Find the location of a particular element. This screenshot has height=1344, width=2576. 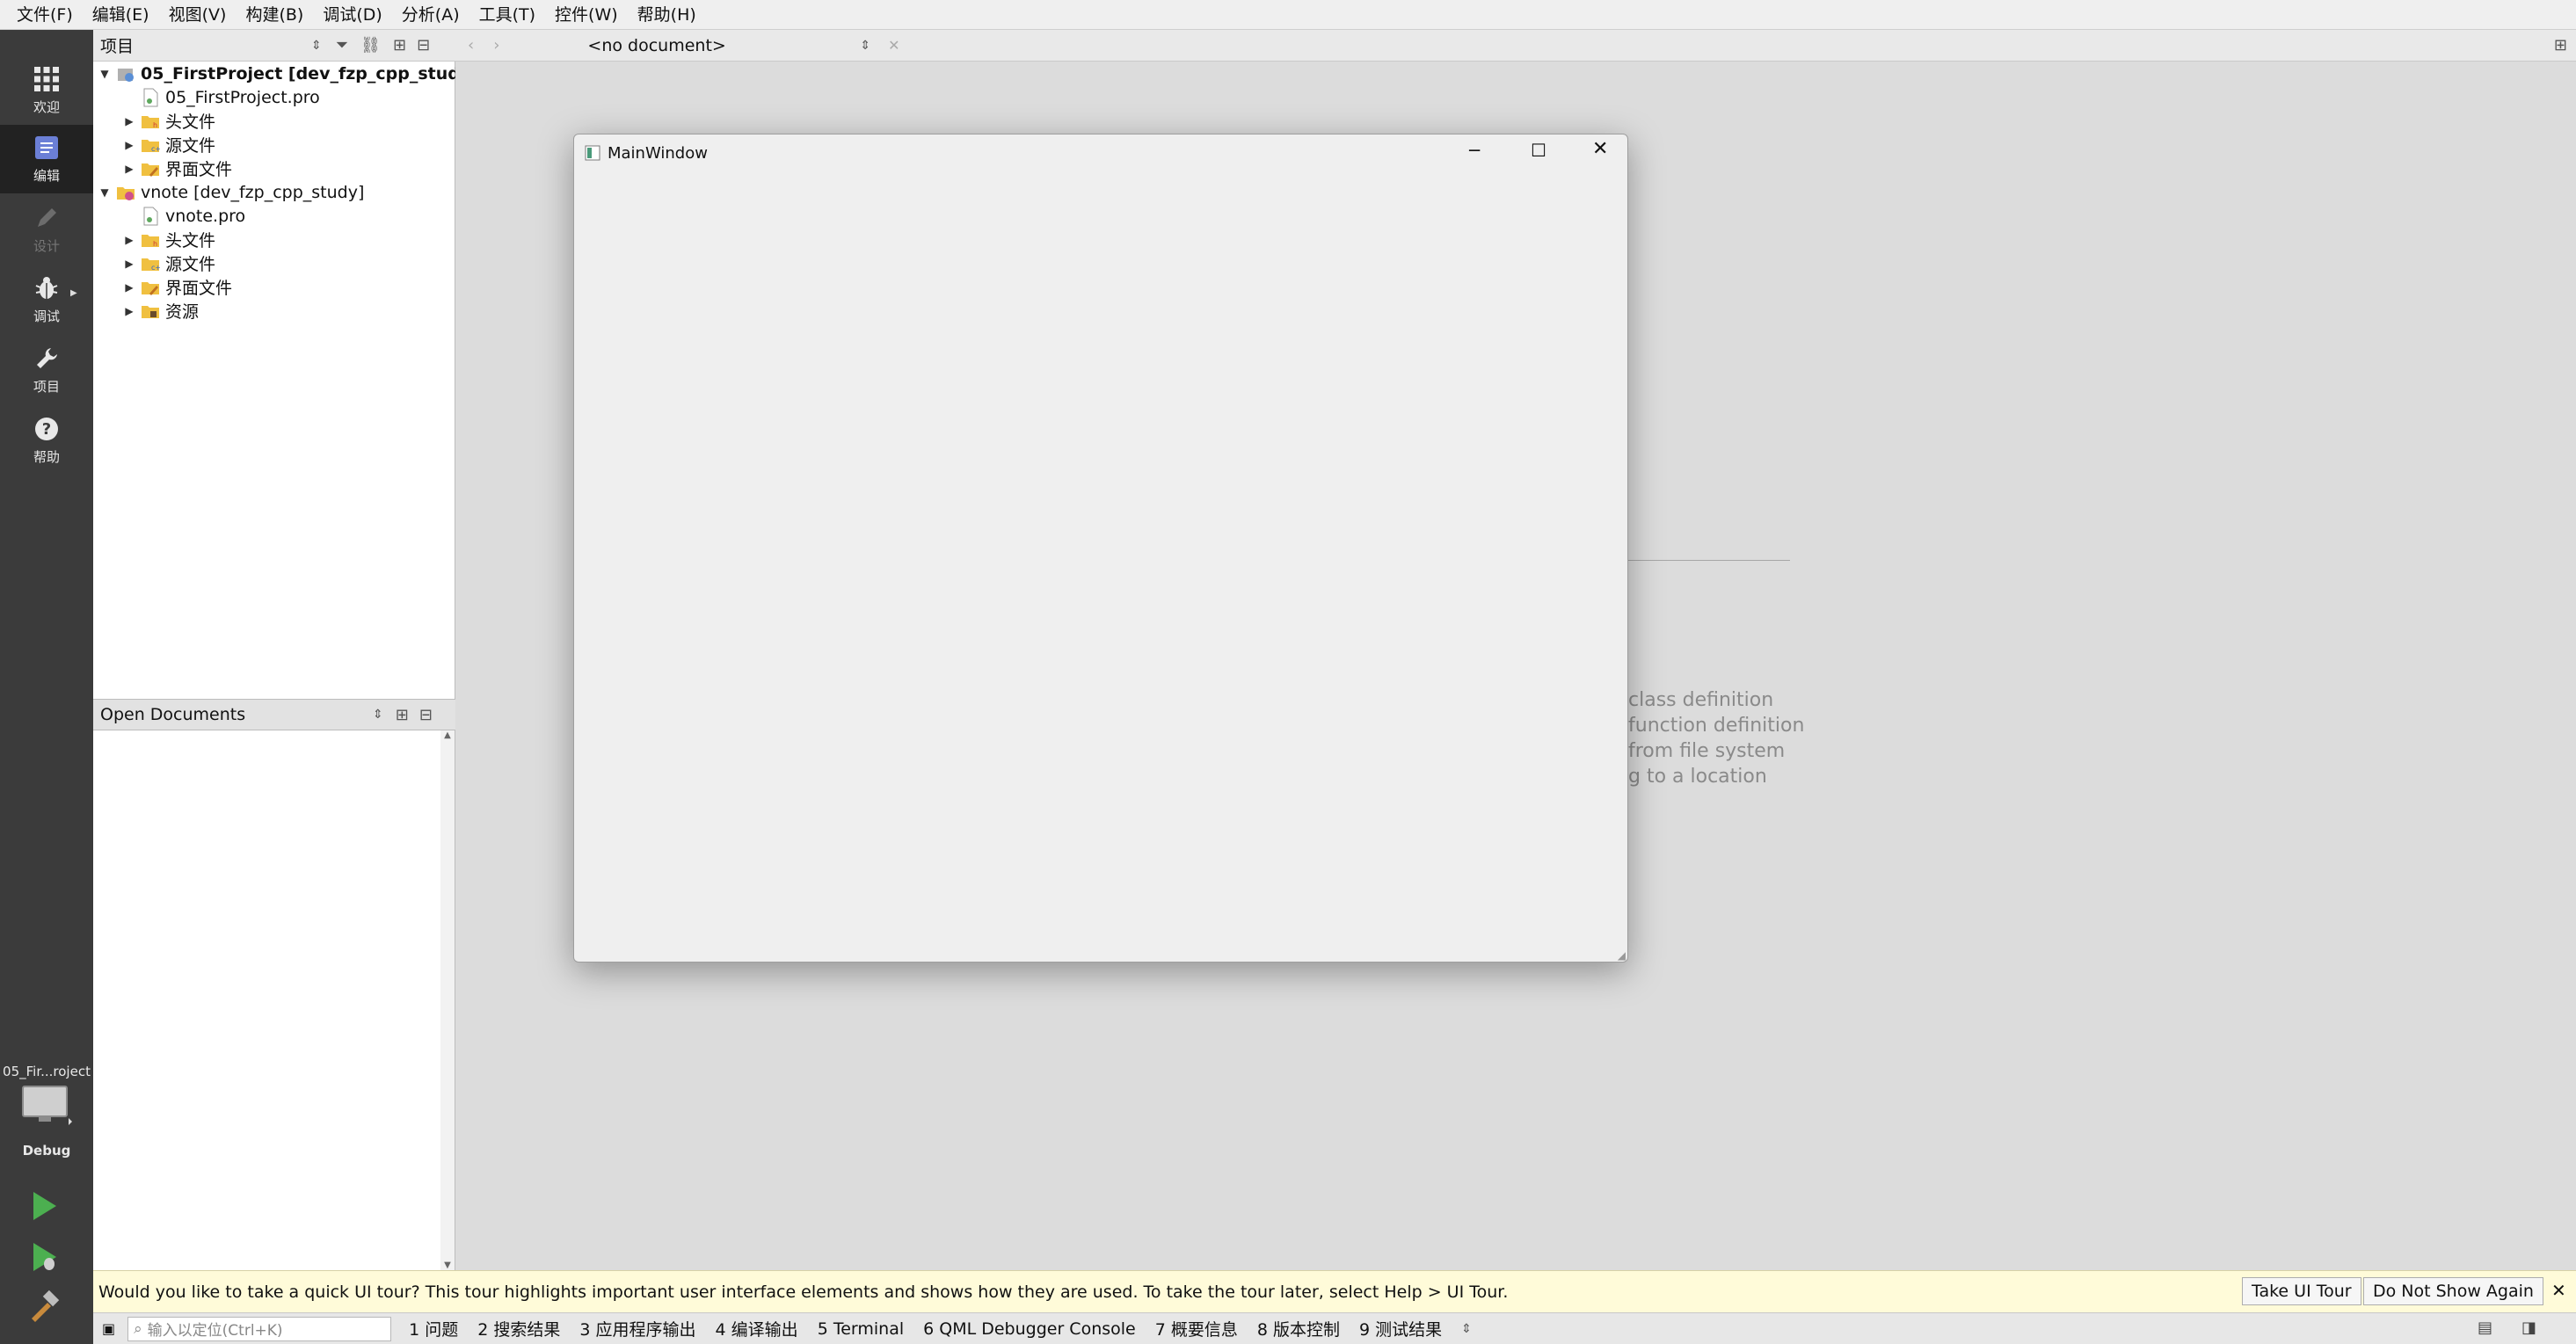

tree-row-label: 头文件 is located at coordinates (190, 122).